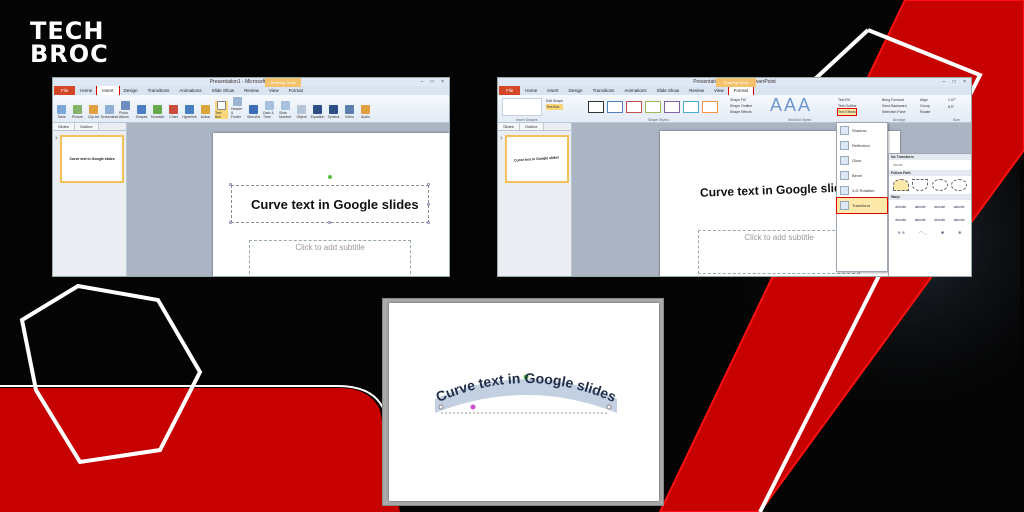  Describe the element at coordinates (844, 205) in the screenshot. I see `transform-icon` at that location.